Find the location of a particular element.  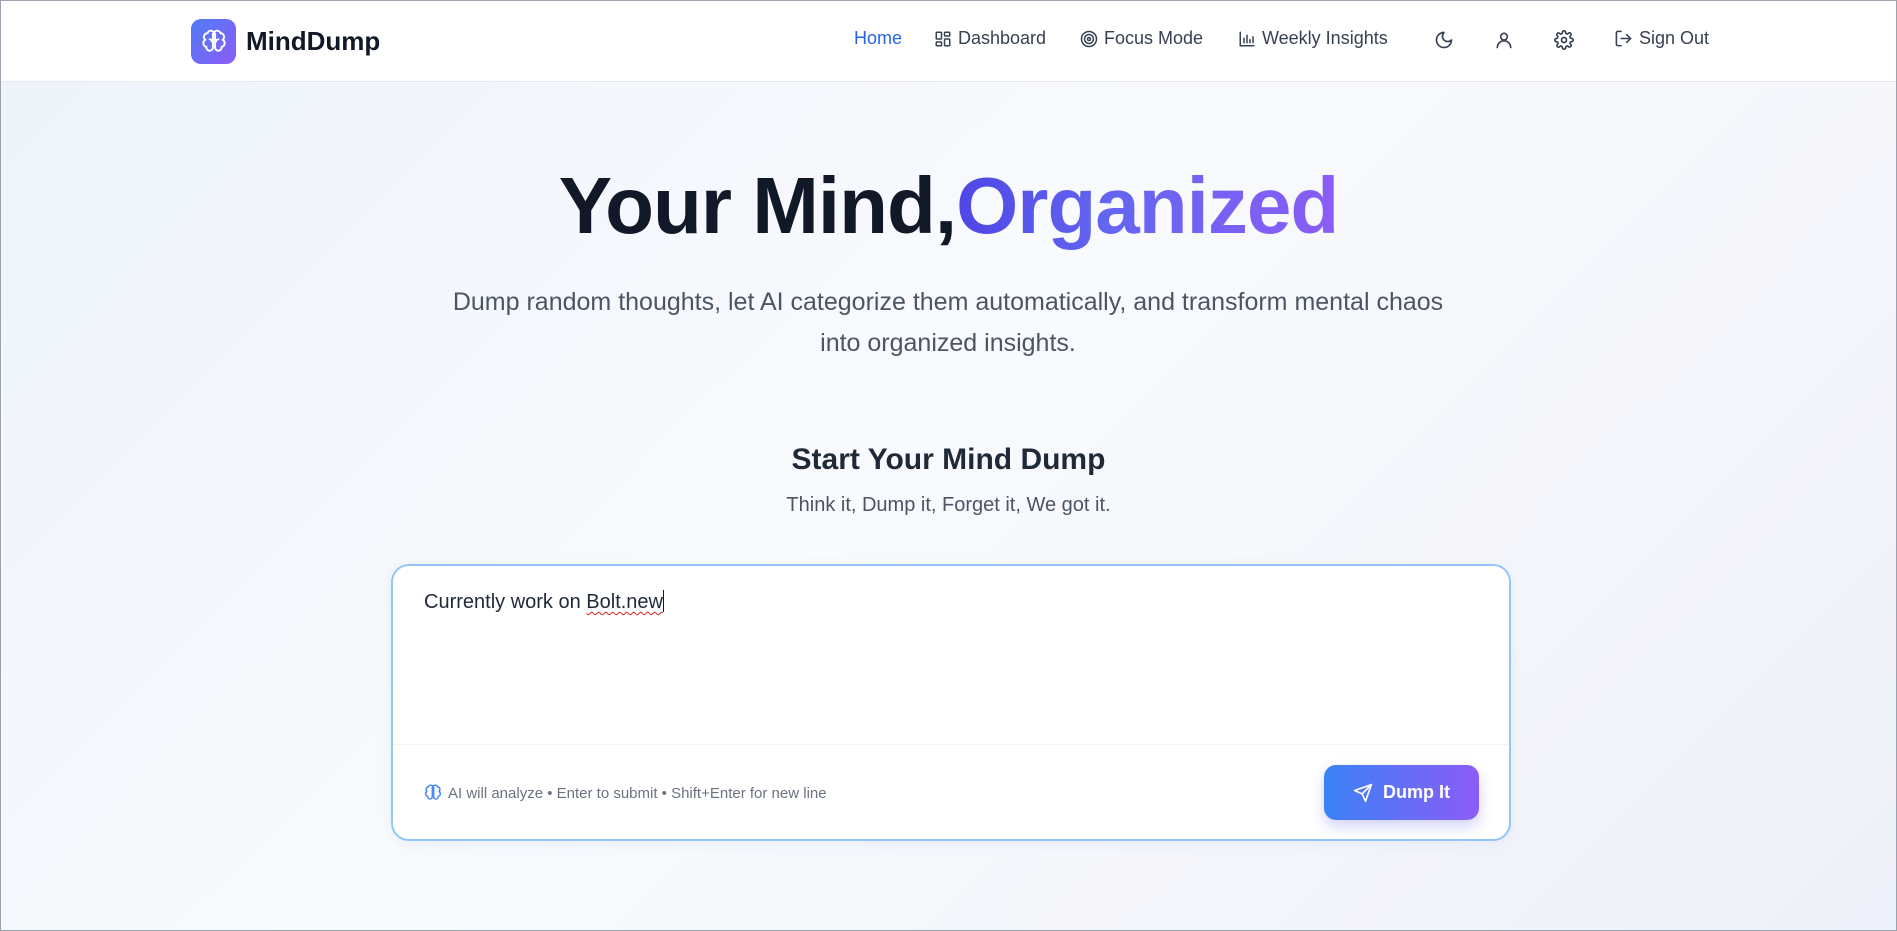

hero-title-plain: Your Mind, is located at coordinates (757, 205).